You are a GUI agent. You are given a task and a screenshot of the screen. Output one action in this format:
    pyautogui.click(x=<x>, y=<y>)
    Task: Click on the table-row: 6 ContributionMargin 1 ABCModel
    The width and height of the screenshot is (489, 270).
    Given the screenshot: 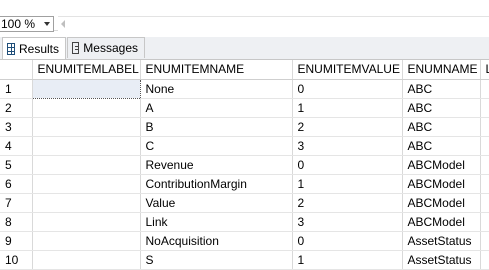 What is the action you would take?
    pyautogui.click(x=244, y=184)
    